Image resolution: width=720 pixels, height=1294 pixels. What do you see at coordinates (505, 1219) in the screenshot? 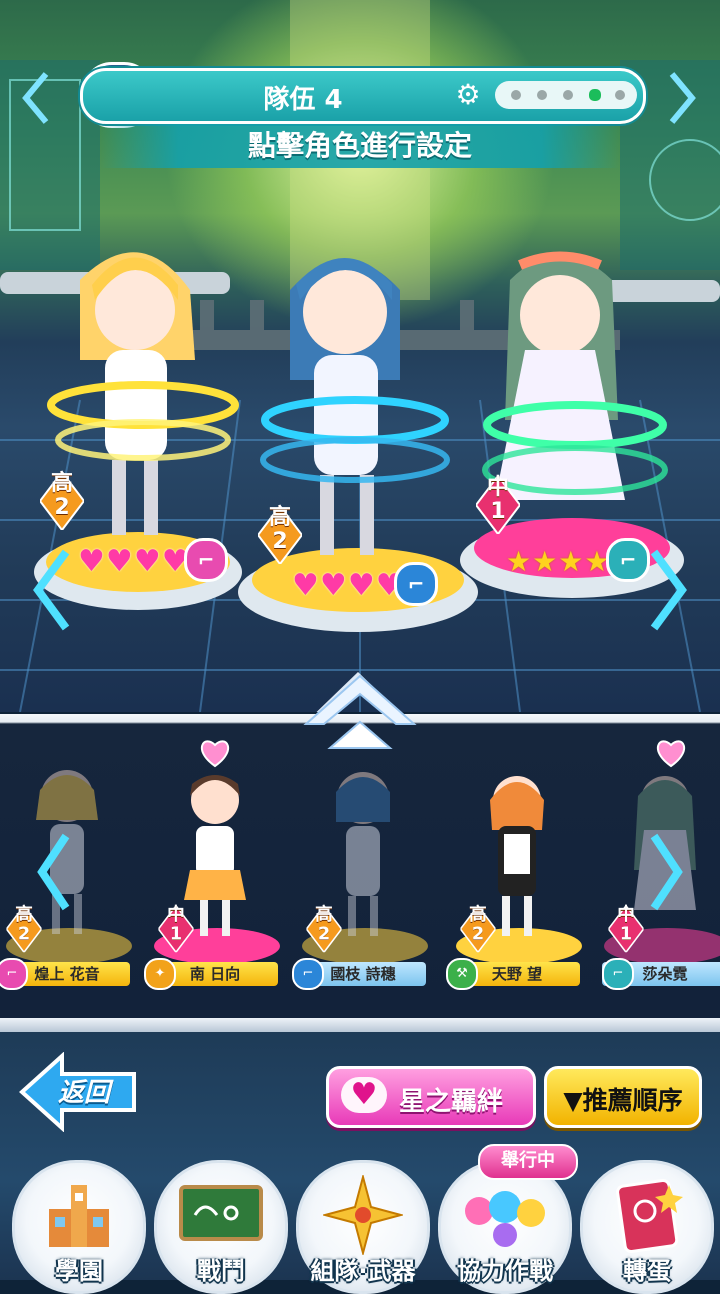
I see `co-op-balloons-icon` at bounding box center [505, 1219].